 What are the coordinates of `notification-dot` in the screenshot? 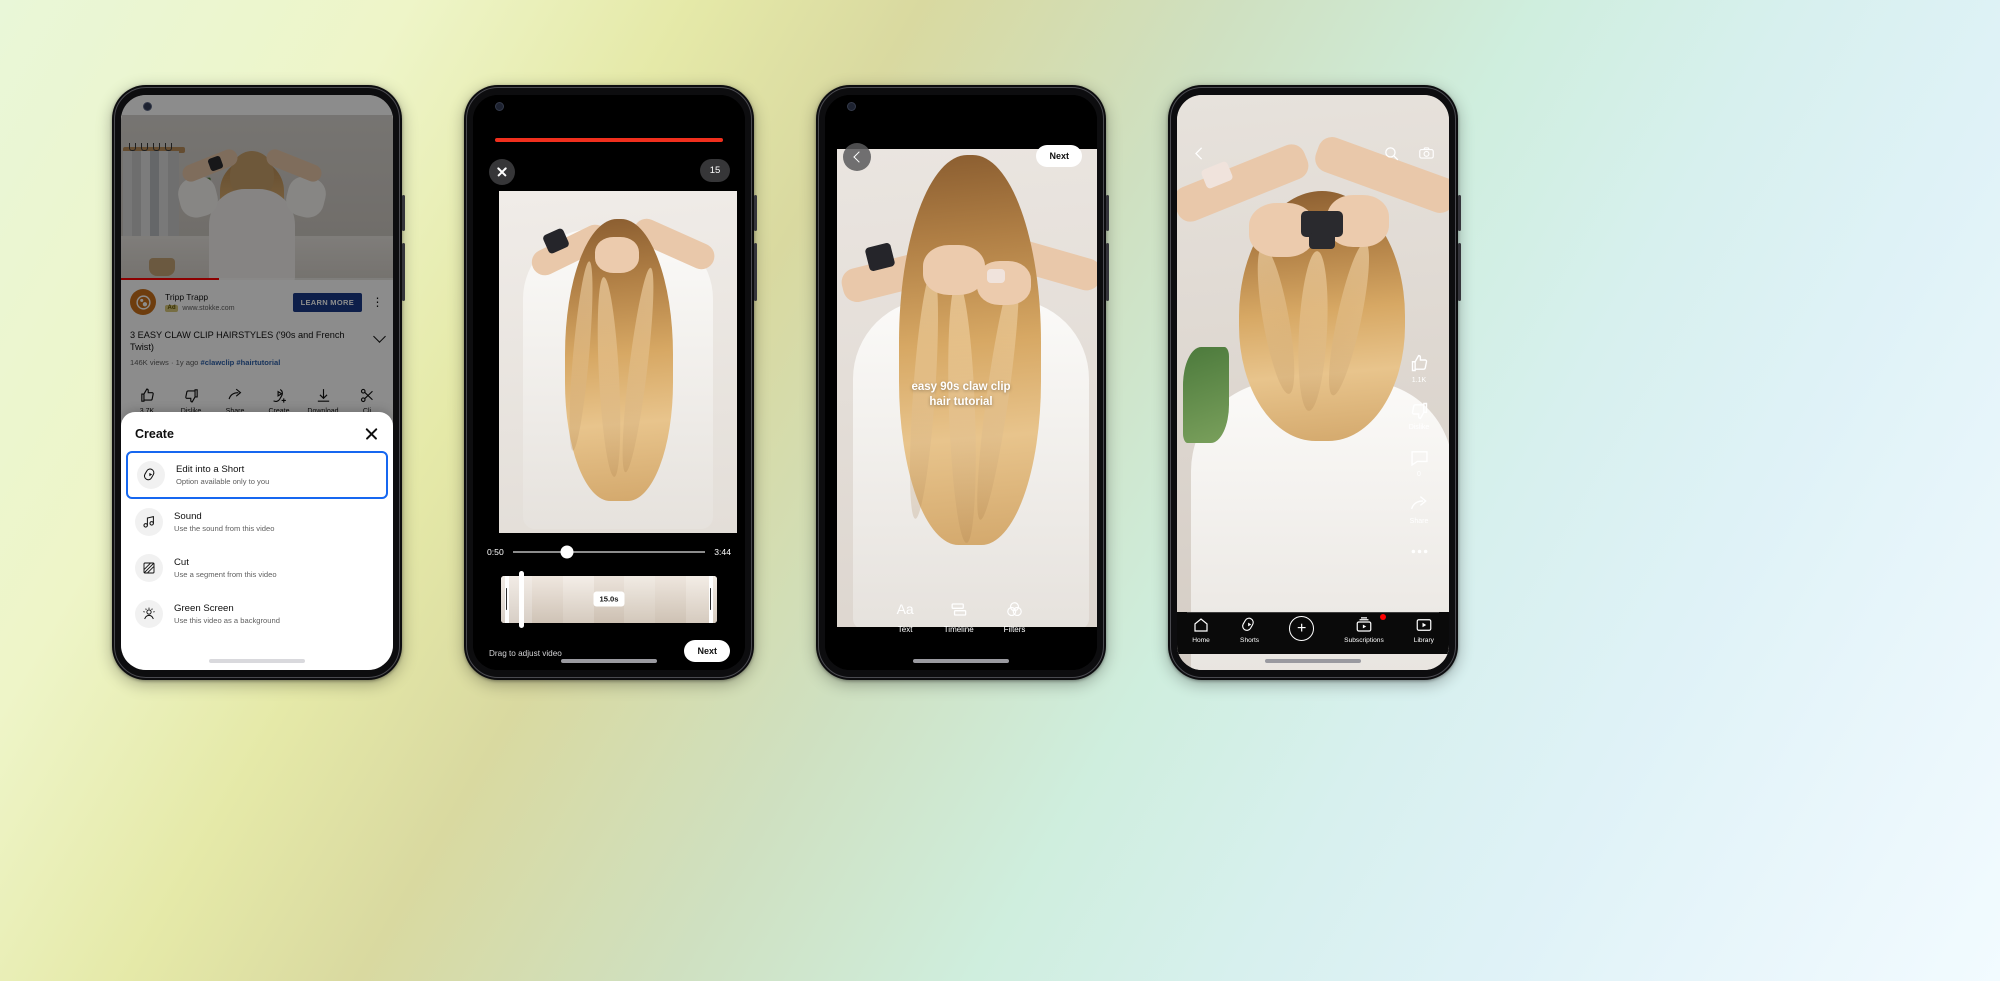 It's located at (1382, 617).